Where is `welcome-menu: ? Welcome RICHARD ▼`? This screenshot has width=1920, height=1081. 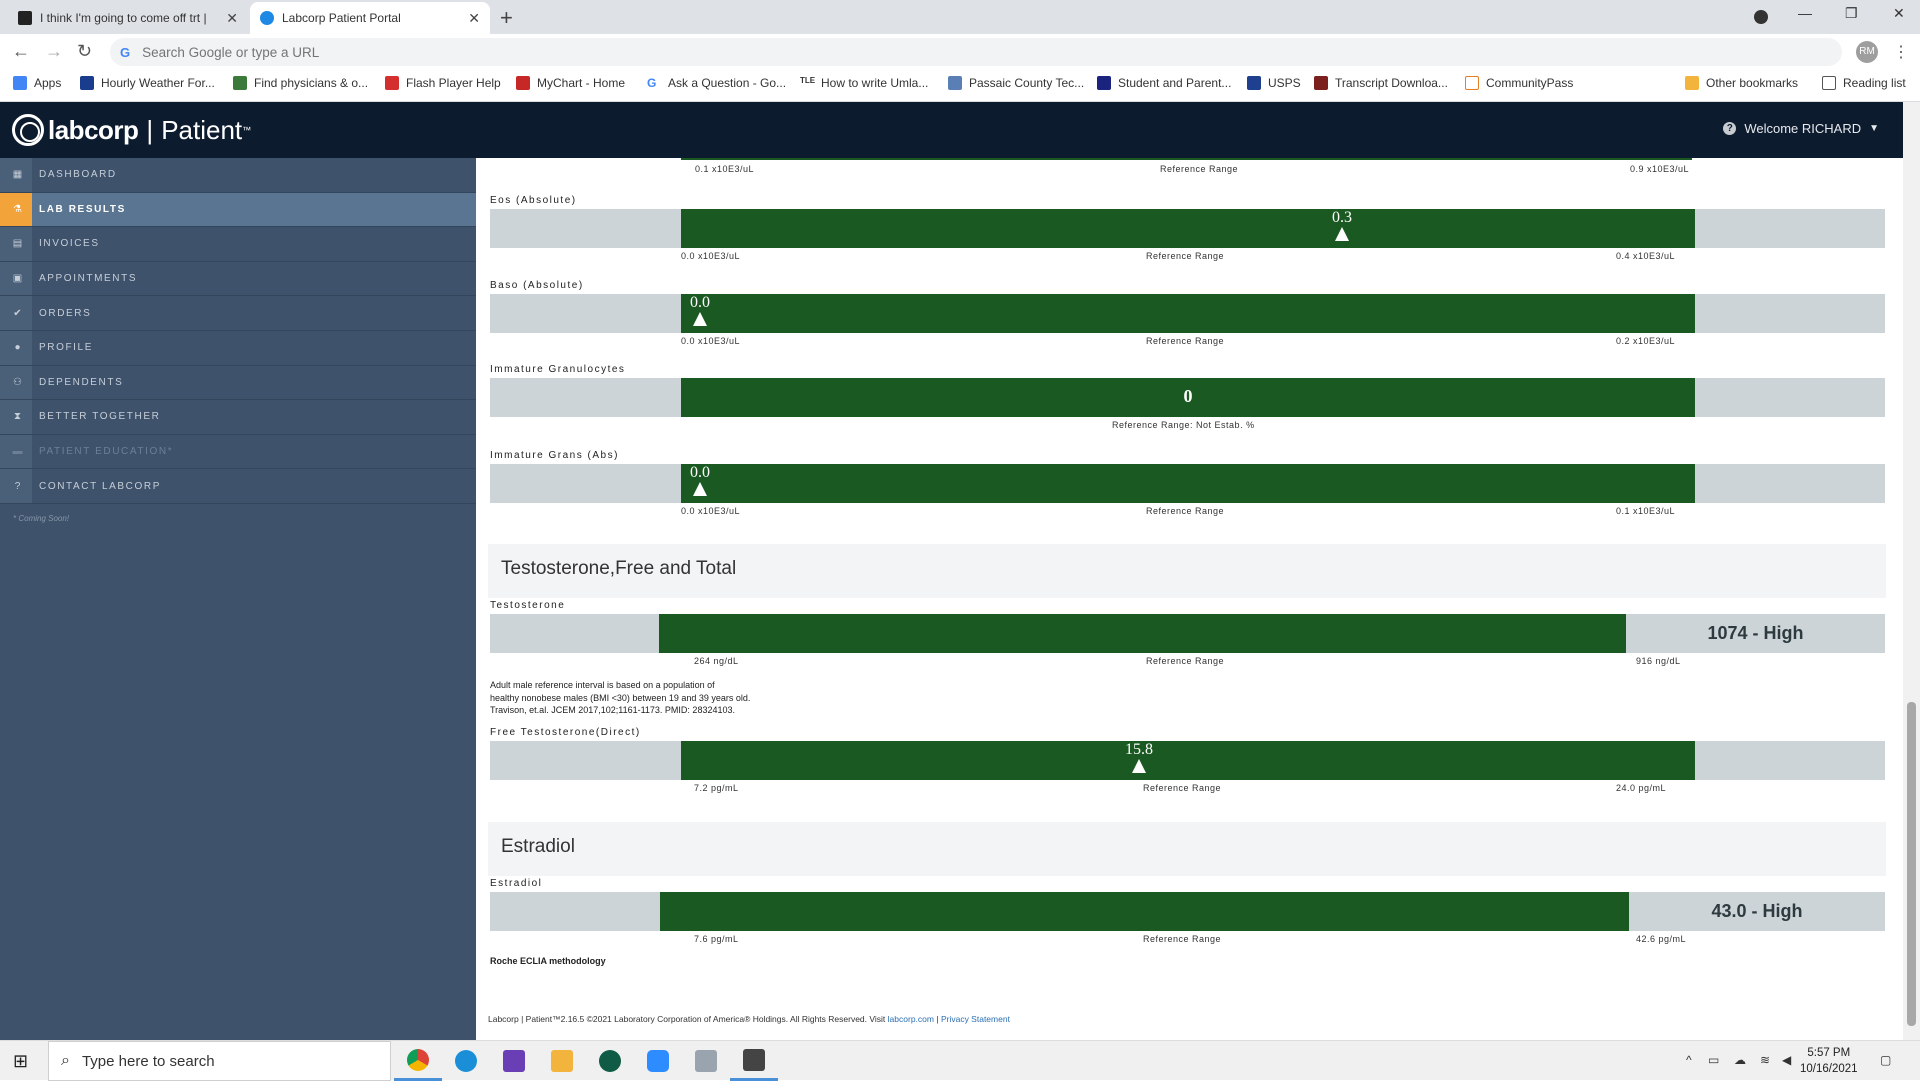
welcome-menu: ? Welcome RICHARD ▼ is located at coordinates (1801, 128).